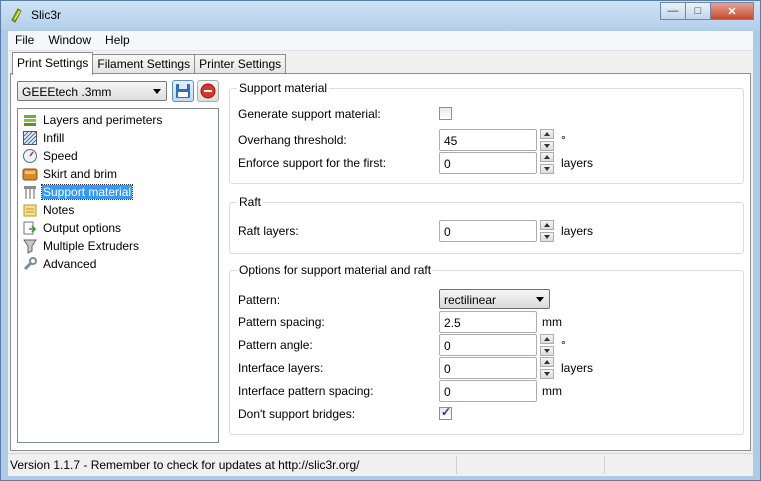 The width and height of the screenshot is (761, 481). I want to click on preset-dropdown: GEEEtech .3mm, so click(92, 91).